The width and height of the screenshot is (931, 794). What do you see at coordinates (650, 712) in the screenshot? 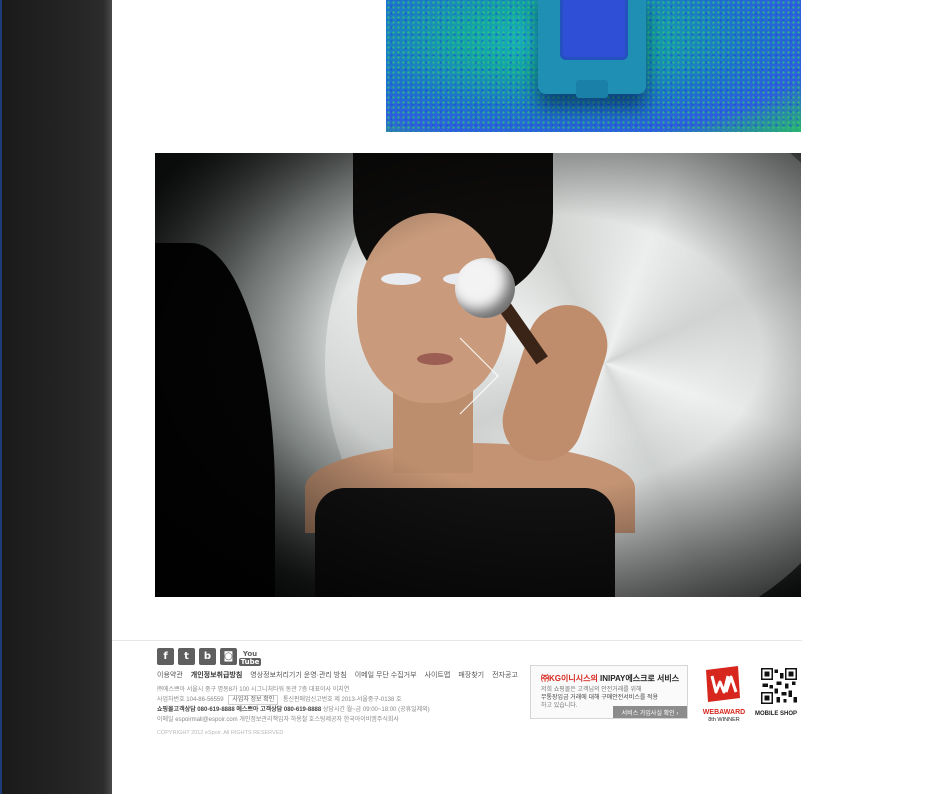
I see `inipay-verify-button: 서비스 가입사실 확인 ›` at bounding box center [650, 712].